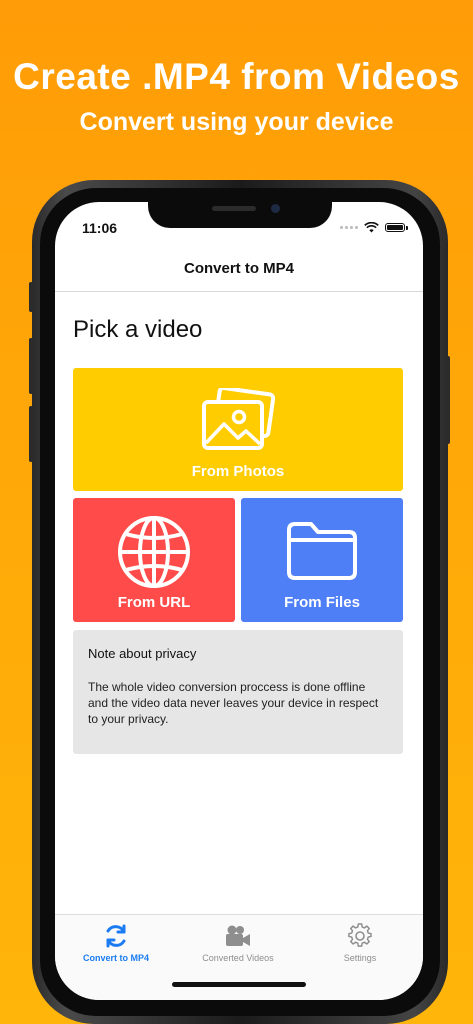 The width and height of the screenshot is (473, 1024). I want to click on home-indicator, so click(239, 984).